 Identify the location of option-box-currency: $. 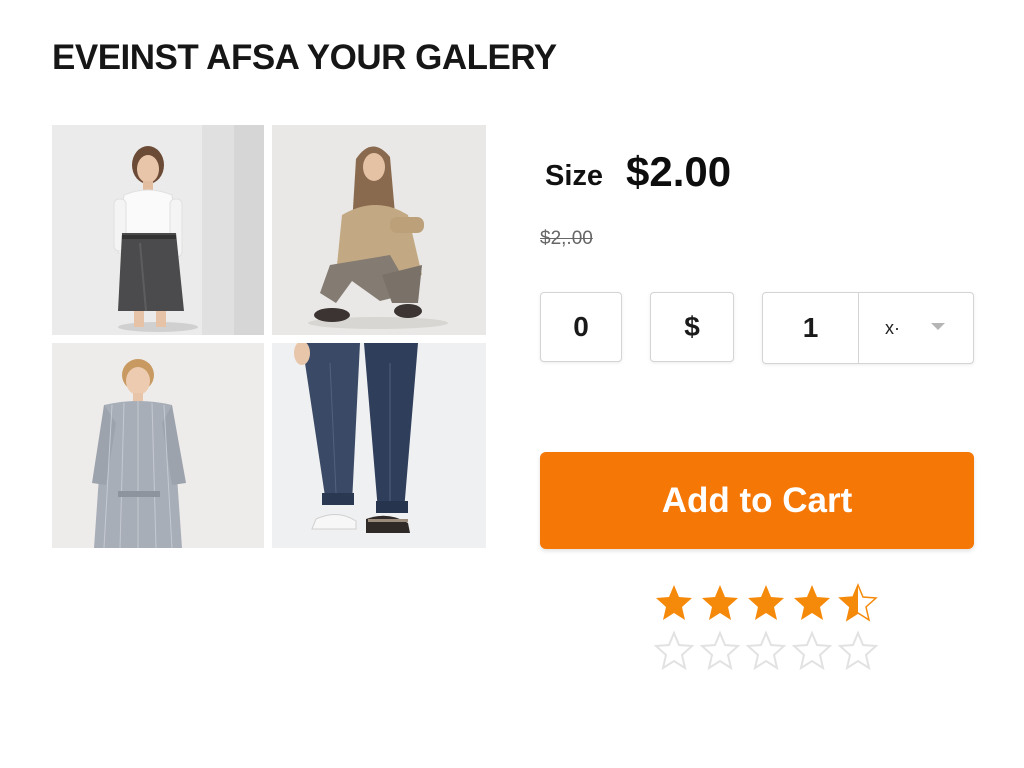
(692, 327).